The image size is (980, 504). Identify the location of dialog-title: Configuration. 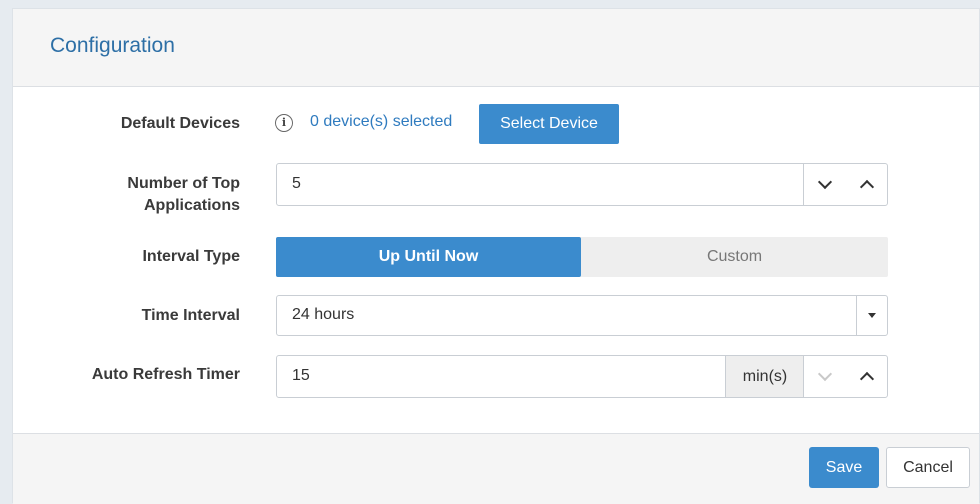
(112, 45).